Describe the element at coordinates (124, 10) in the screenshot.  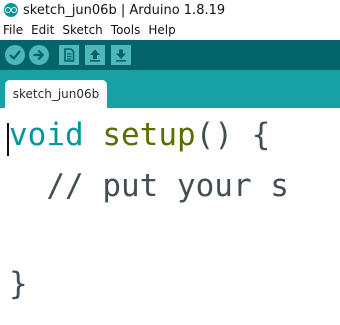
I see `window-title: sketch_jun06b | Arduino 1.8.19` at that location.